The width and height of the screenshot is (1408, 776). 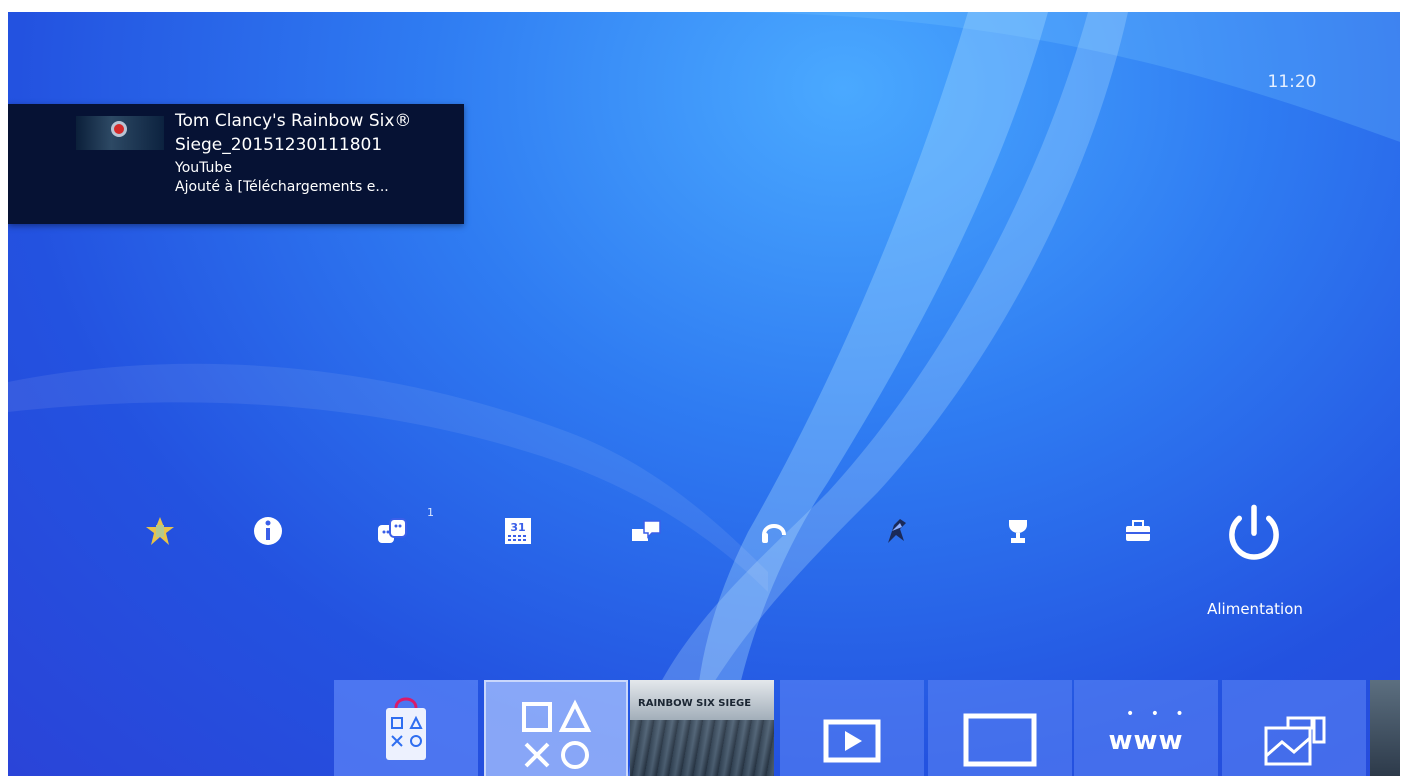 What do you see at coordinates (852, 741) in the screenshot?
I see `play-screen-icon` at bounding box center [852, 741].